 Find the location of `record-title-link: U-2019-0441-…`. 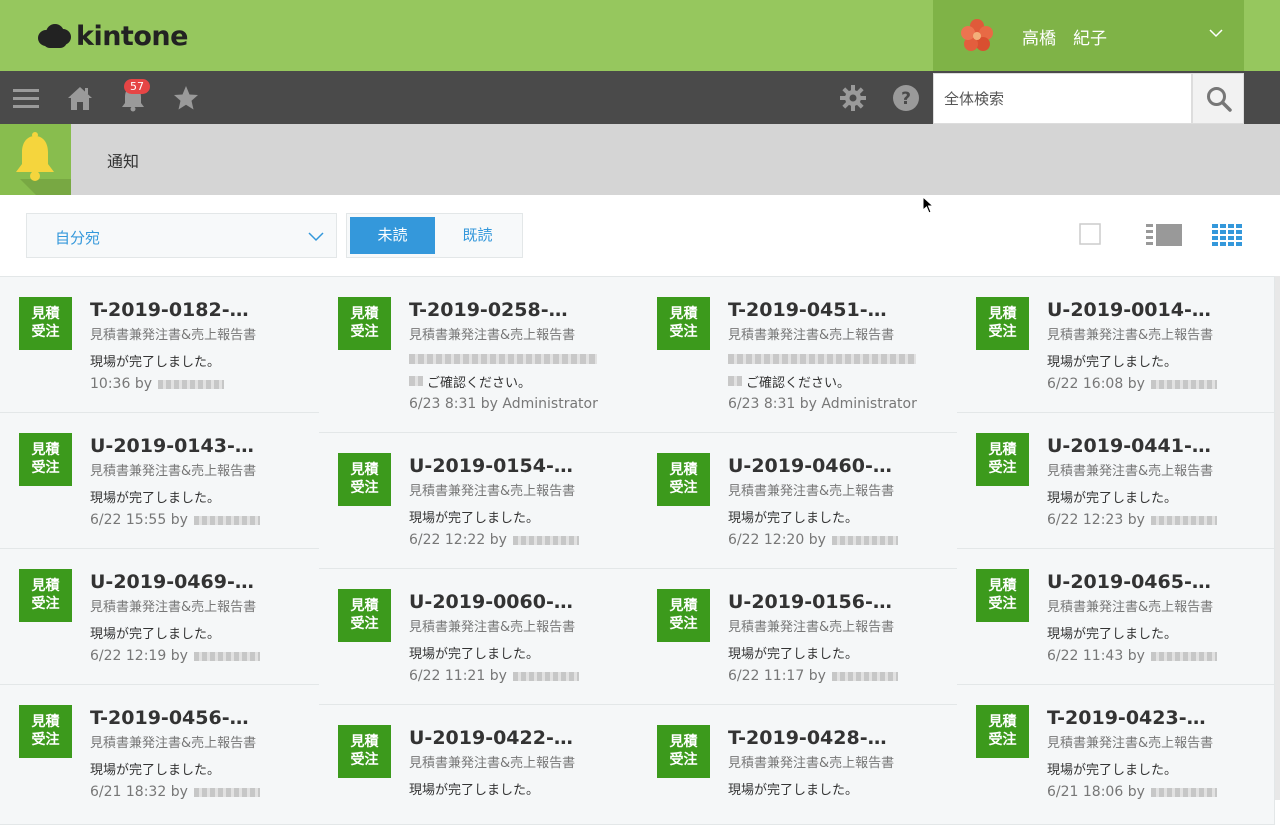

record-title-link: U-2019-0441-… is located at coordinates (1129, 446).